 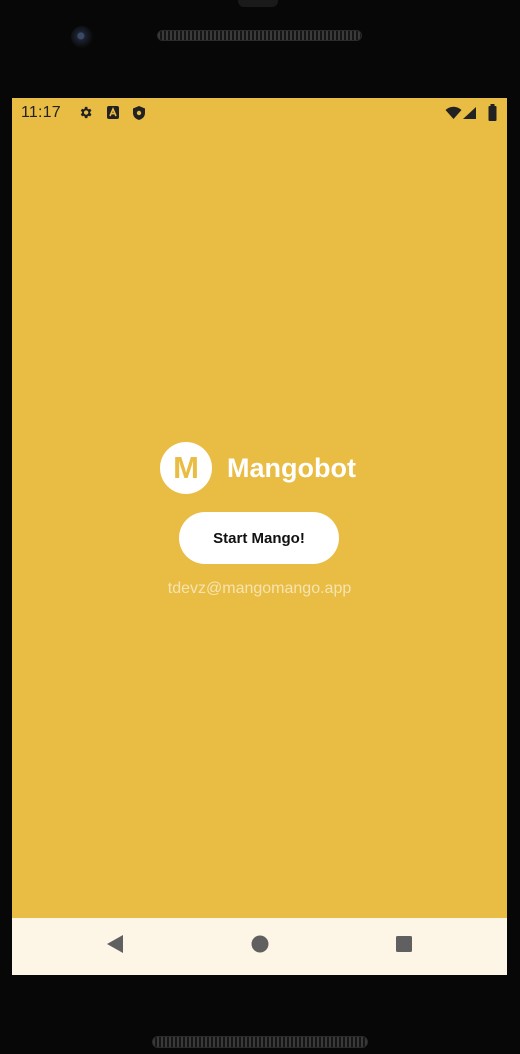 I want to click on top-notch, so click(x=258, y=3).